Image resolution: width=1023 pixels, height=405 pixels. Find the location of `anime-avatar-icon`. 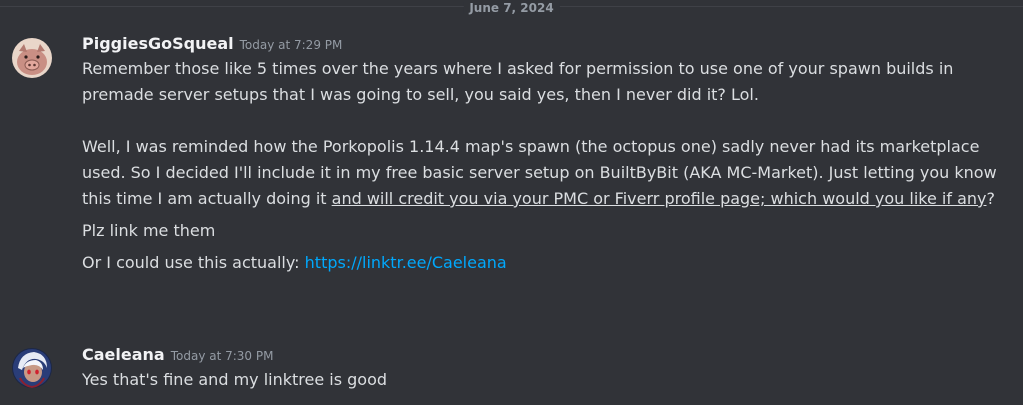

anime-avatar-icon is located at coordinates (32, 368).